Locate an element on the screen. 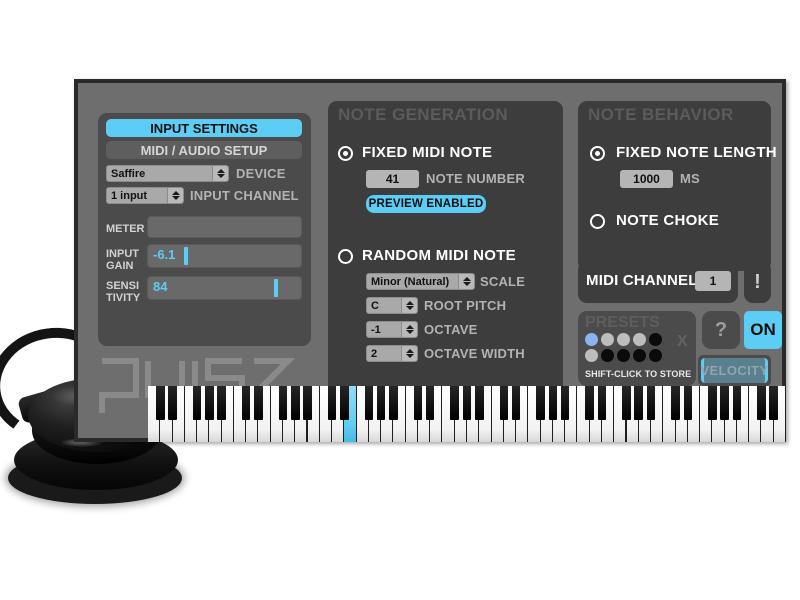 This screenshot has width=800, height=600. input-channel-select-value: 1 input is located at coordinates (129, 195).